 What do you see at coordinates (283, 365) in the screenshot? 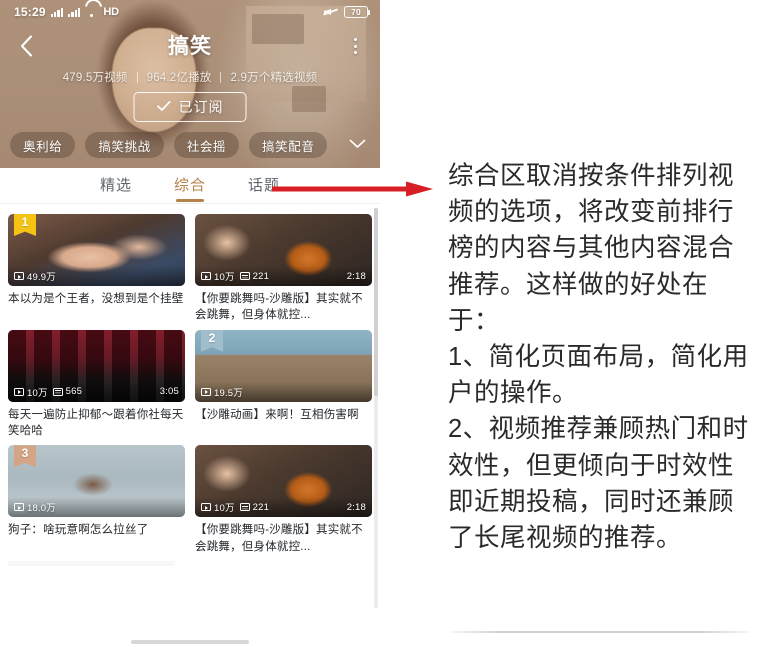
I see `video-thumbnail: 2 19.5万` at bounding box center [283, 365].